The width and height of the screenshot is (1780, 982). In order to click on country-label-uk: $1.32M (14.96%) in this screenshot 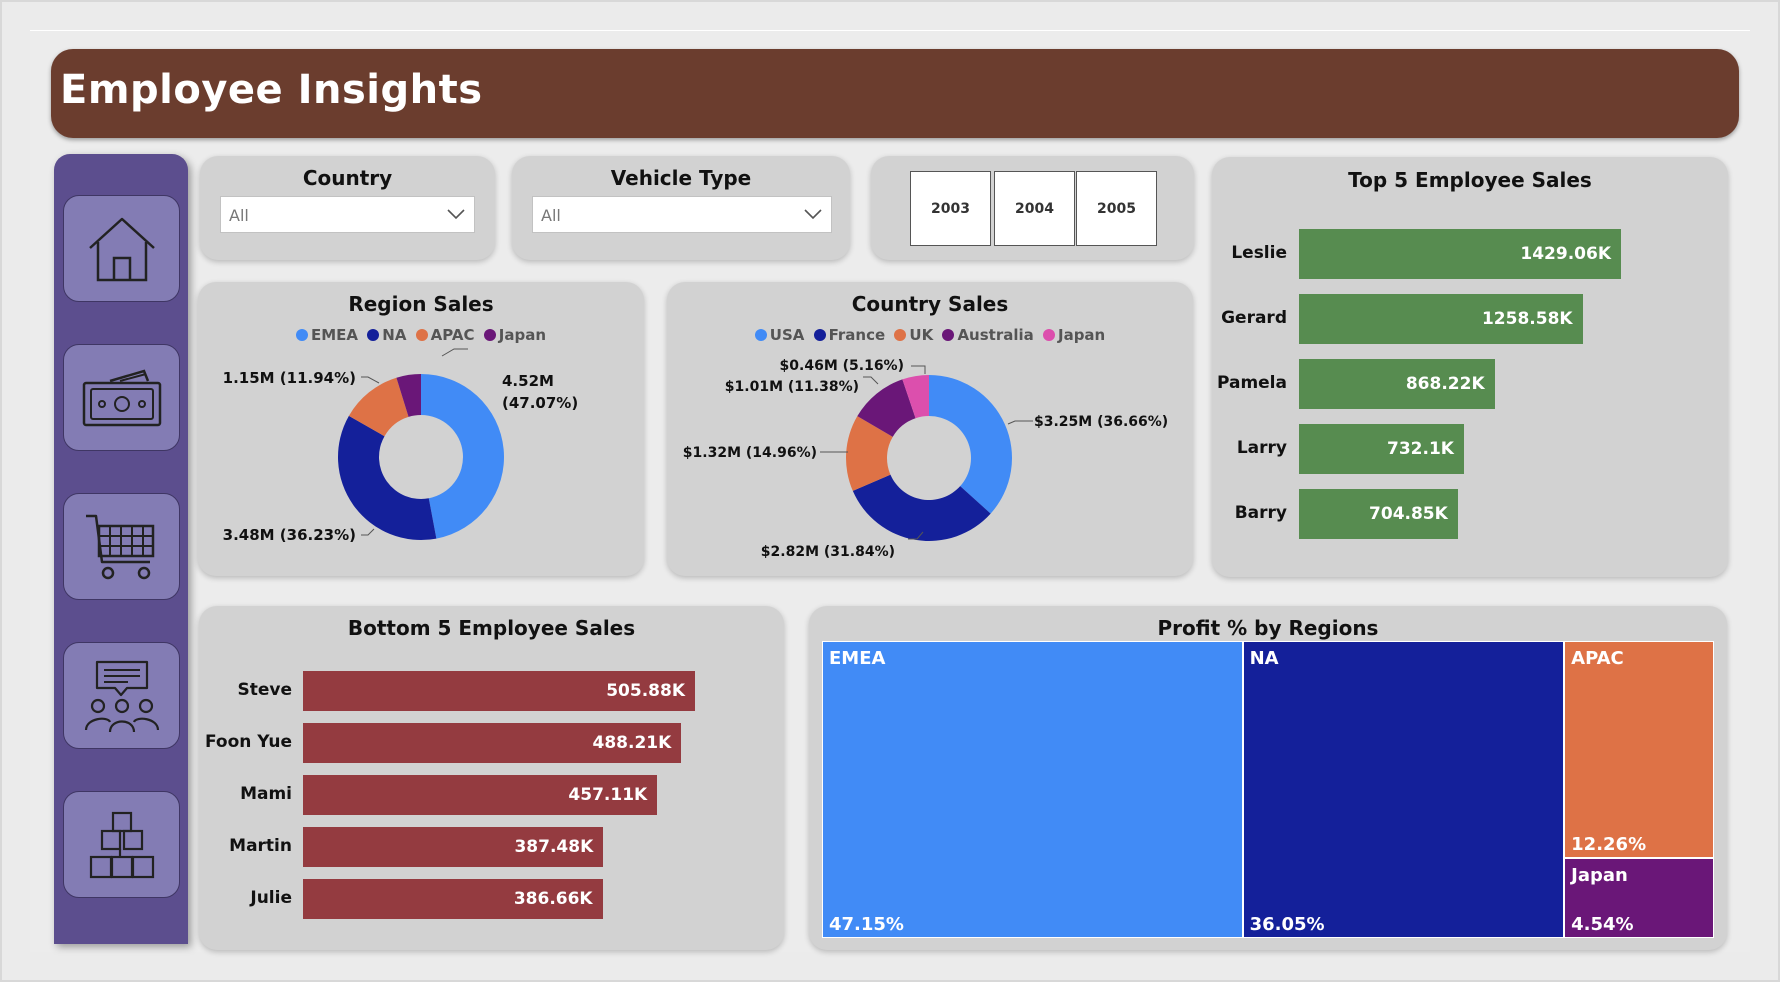, I will do `click(750, 453)`.